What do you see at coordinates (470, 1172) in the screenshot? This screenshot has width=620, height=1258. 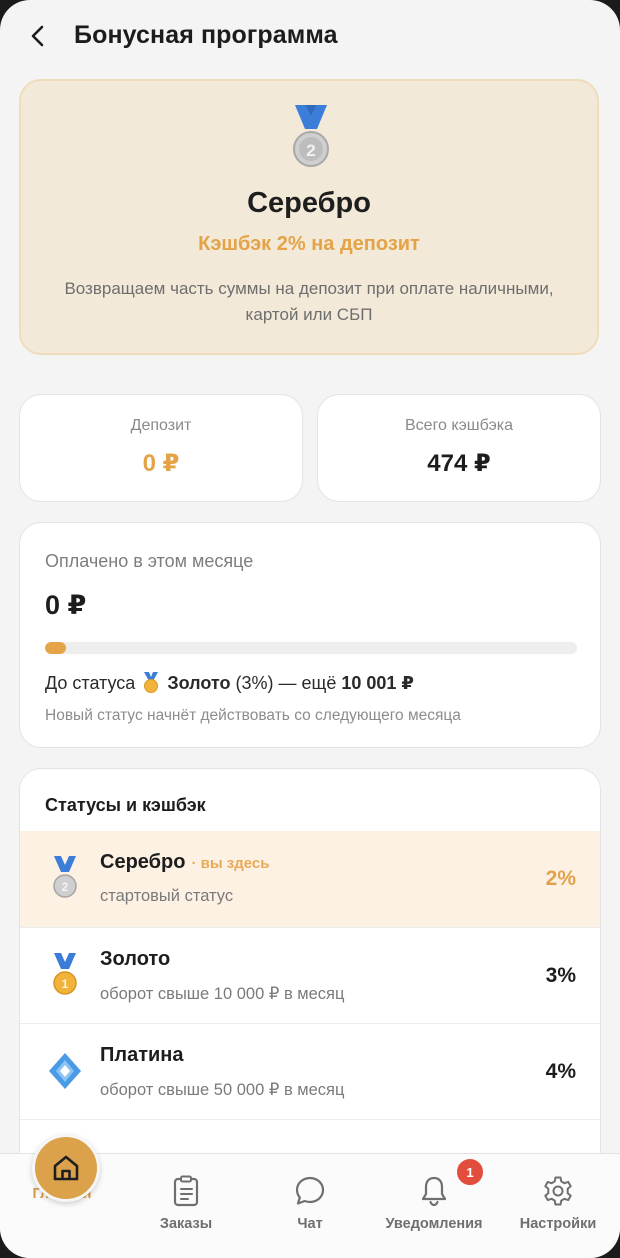 I see `notifications-badge: 1` at bounding box center [470, 1172].